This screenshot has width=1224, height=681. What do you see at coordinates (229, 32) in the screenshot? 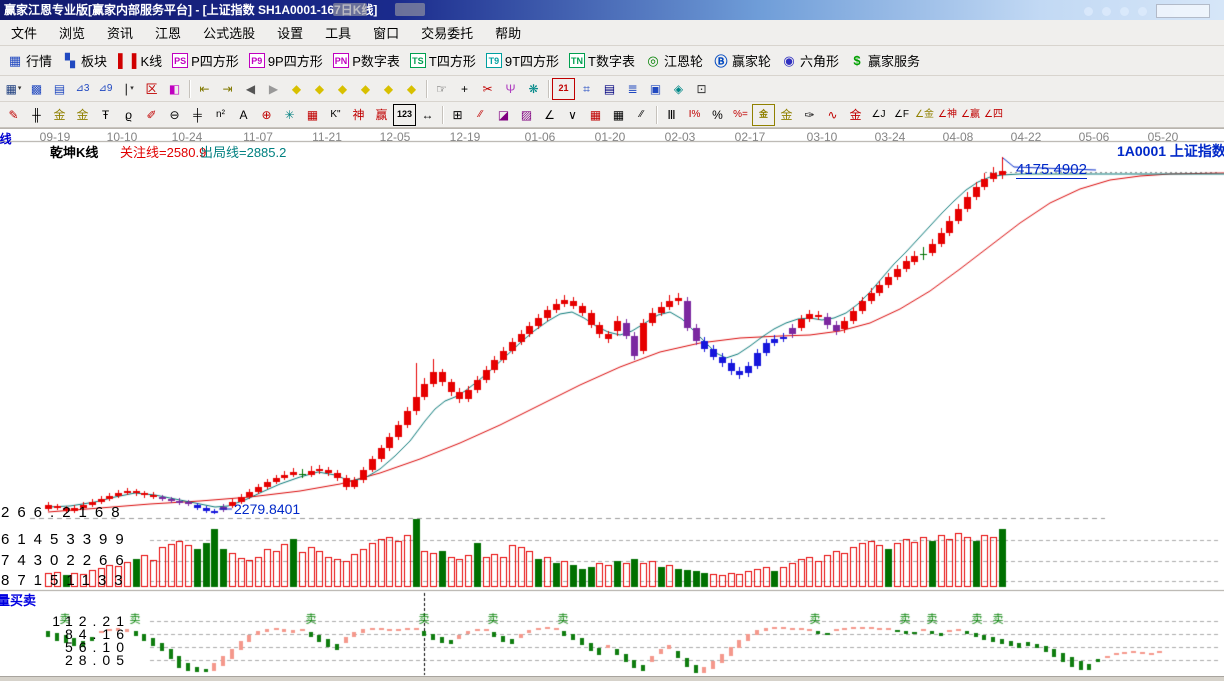
I see `menu-formula-stock-pick: 公式选股` at bounding box center [229, 32].